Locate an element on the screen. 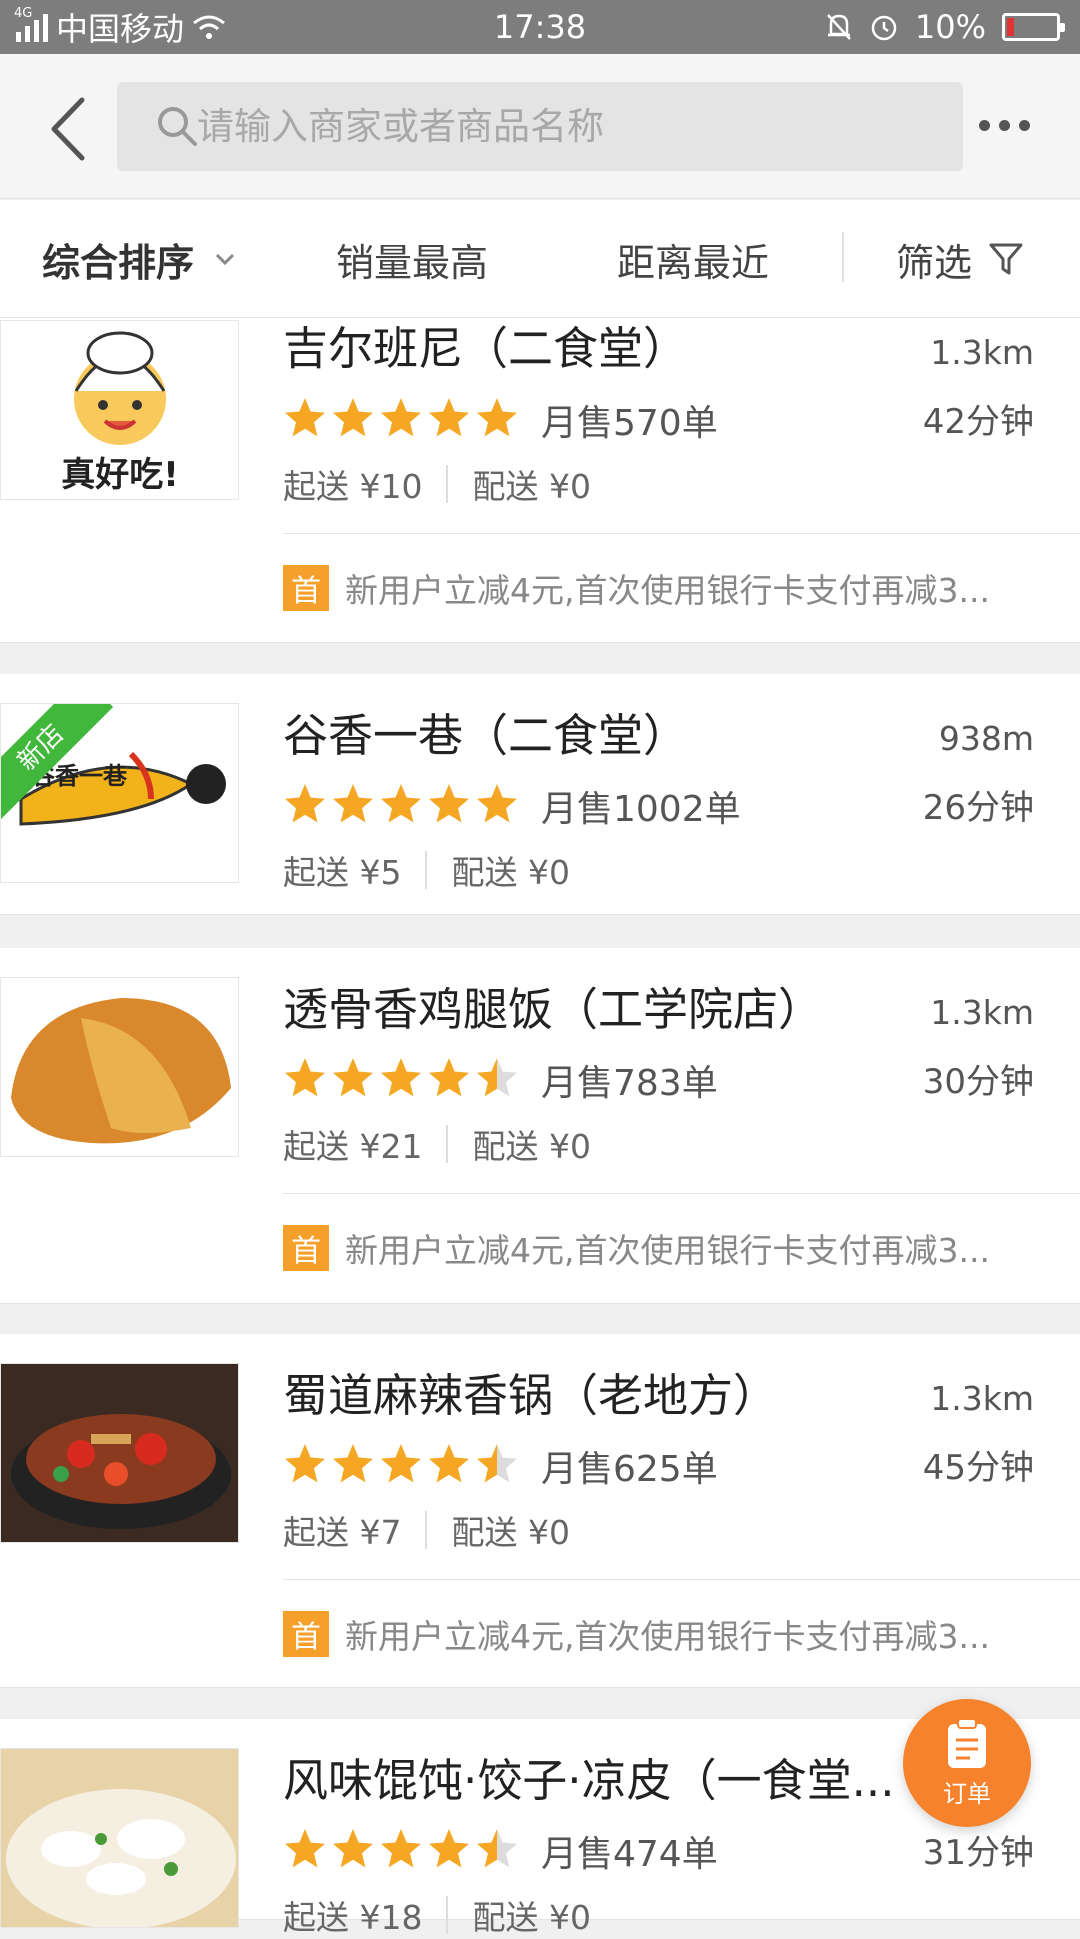  chef-logo-icon: 真好吃! is located at coordinates (119, 410).